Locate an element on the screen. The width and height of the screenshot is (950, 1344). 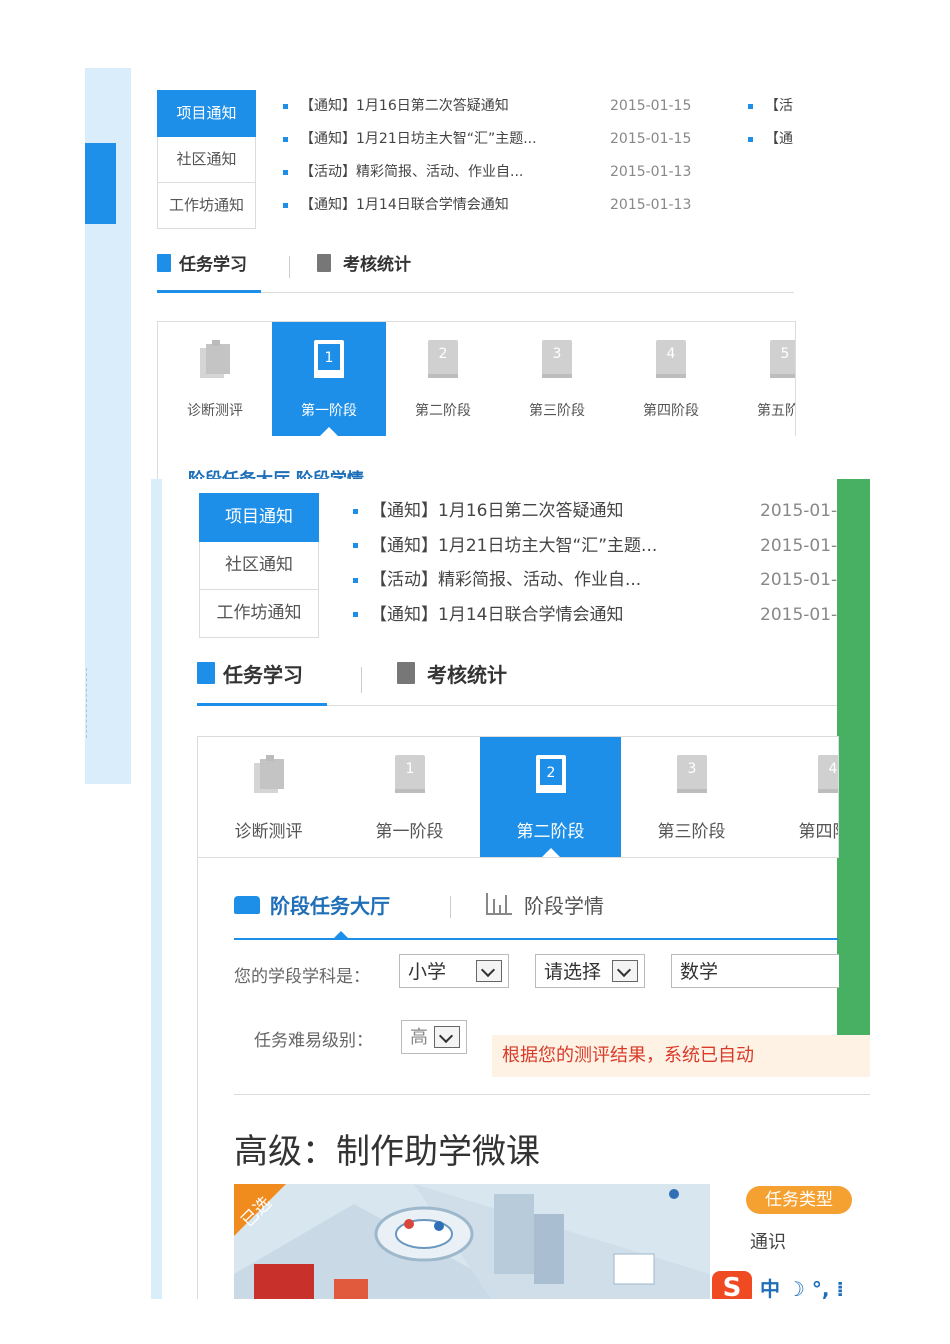
clipboard-icon is located at coordinates (406, 673).